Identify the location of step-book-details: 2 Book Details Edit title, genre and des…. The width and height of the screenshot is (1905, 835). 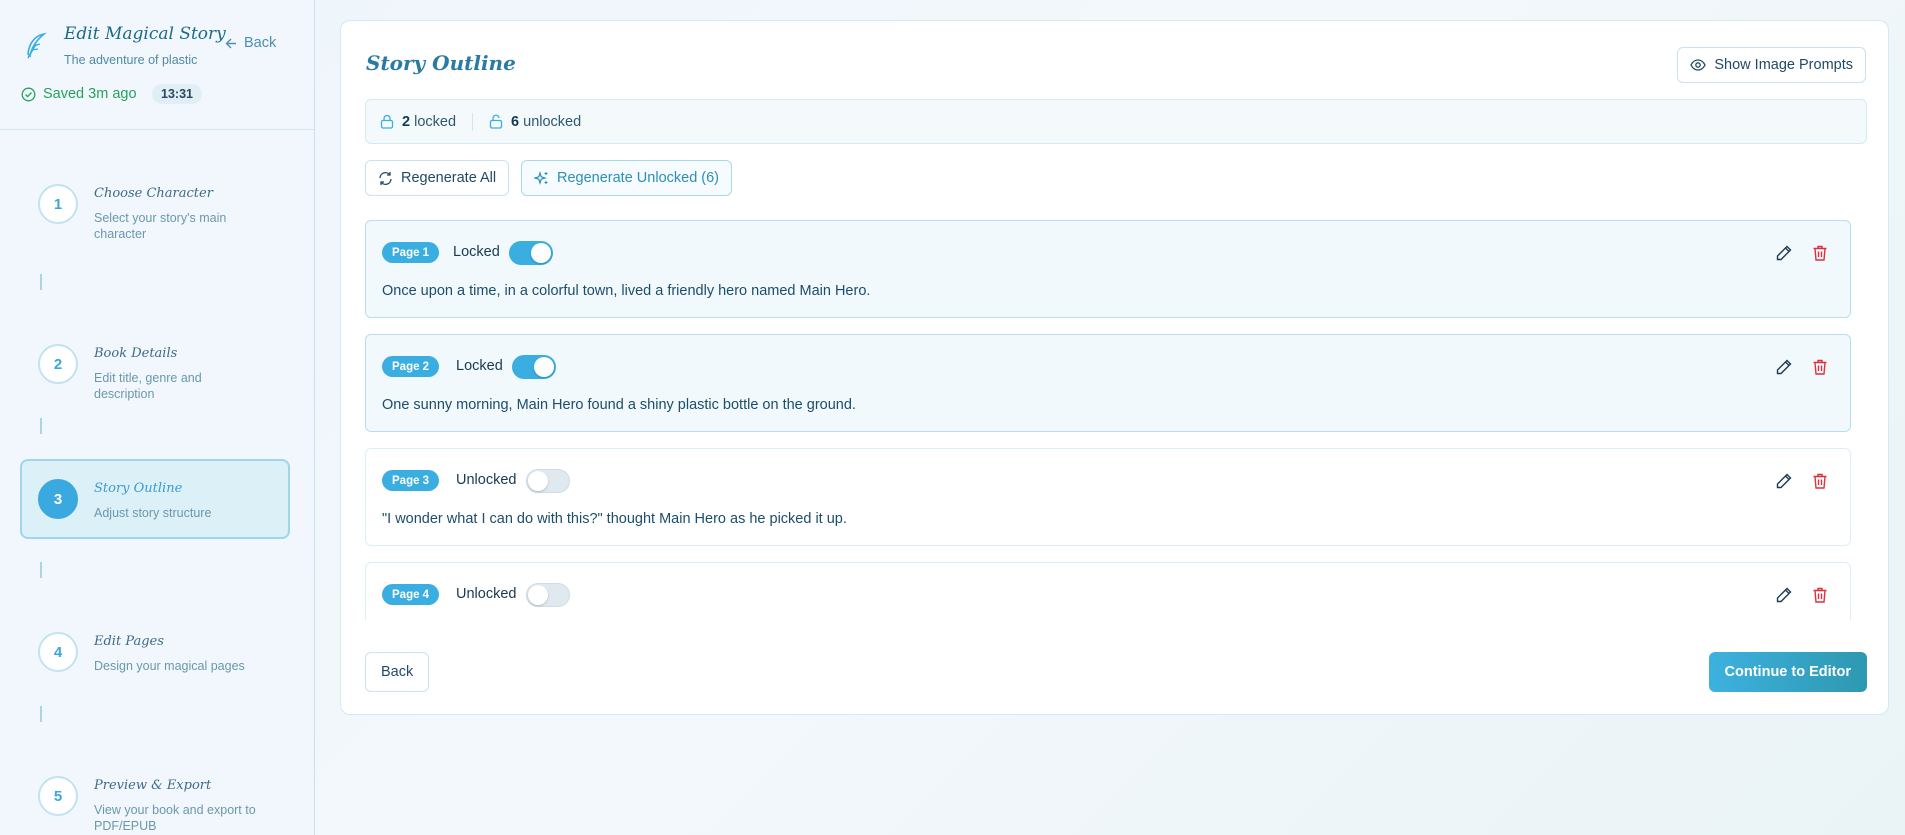
(155, 370).